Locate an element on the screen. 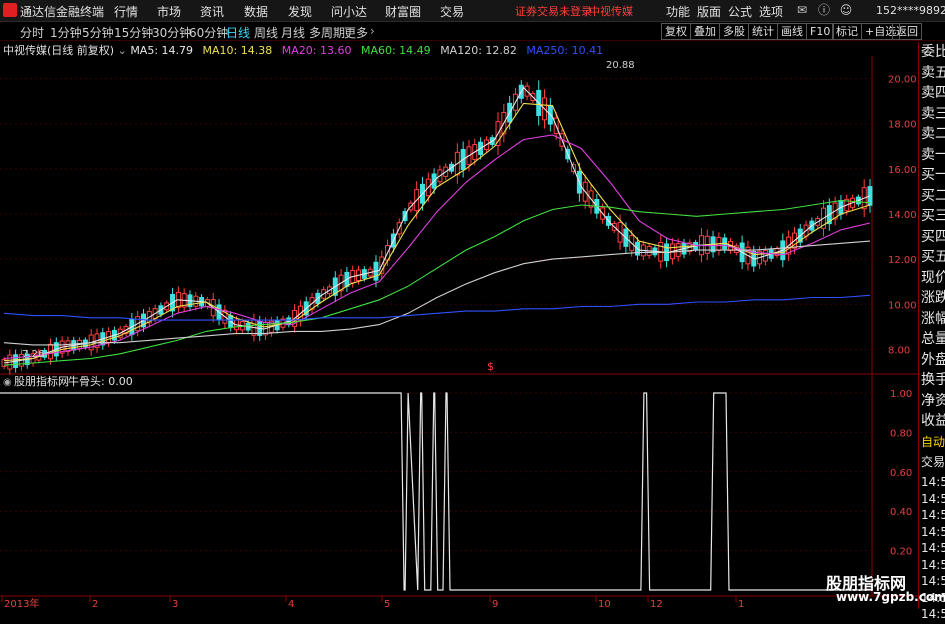 Image resolution: width=945 pixels, height=624 pixels. stock-name: 中视传媒 is located at coordinates (611, 11).